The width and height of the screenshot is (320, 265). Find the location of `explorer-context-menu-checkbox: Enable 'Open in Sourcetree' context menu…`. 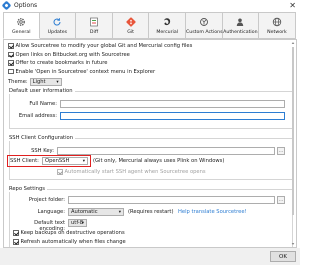

explorer-context-menu-checkbox: Enable 'Open in Sourcetree' context menu… is located at coordinates (81, 72).